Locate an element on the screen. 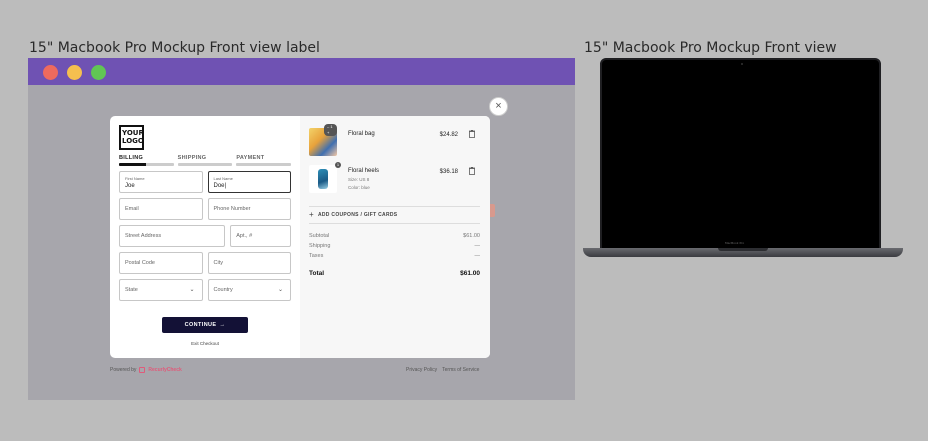  subtotal-row: Subtotal $61.00 is located at coordinates (394, 236).